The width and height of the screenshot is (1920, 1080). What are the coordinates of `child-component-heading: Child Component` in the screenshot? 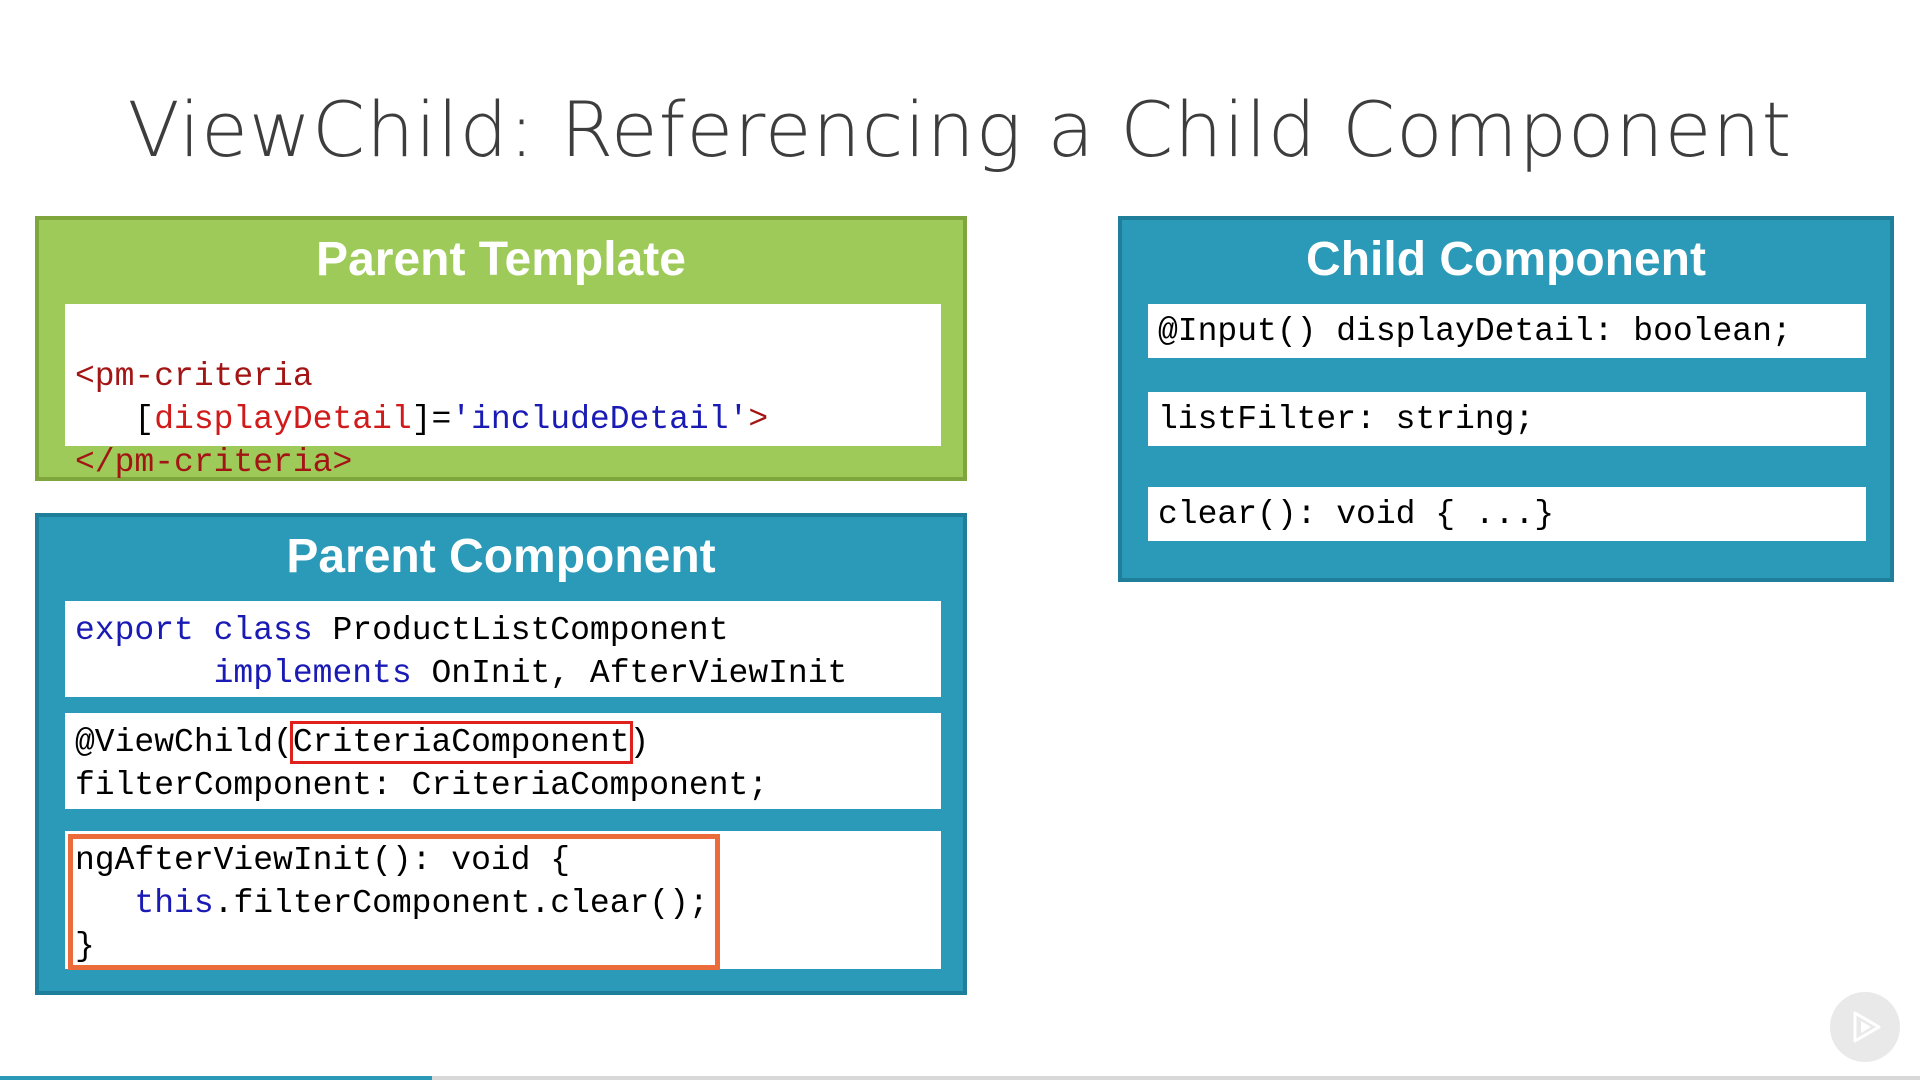 It's located at (1506, 259).